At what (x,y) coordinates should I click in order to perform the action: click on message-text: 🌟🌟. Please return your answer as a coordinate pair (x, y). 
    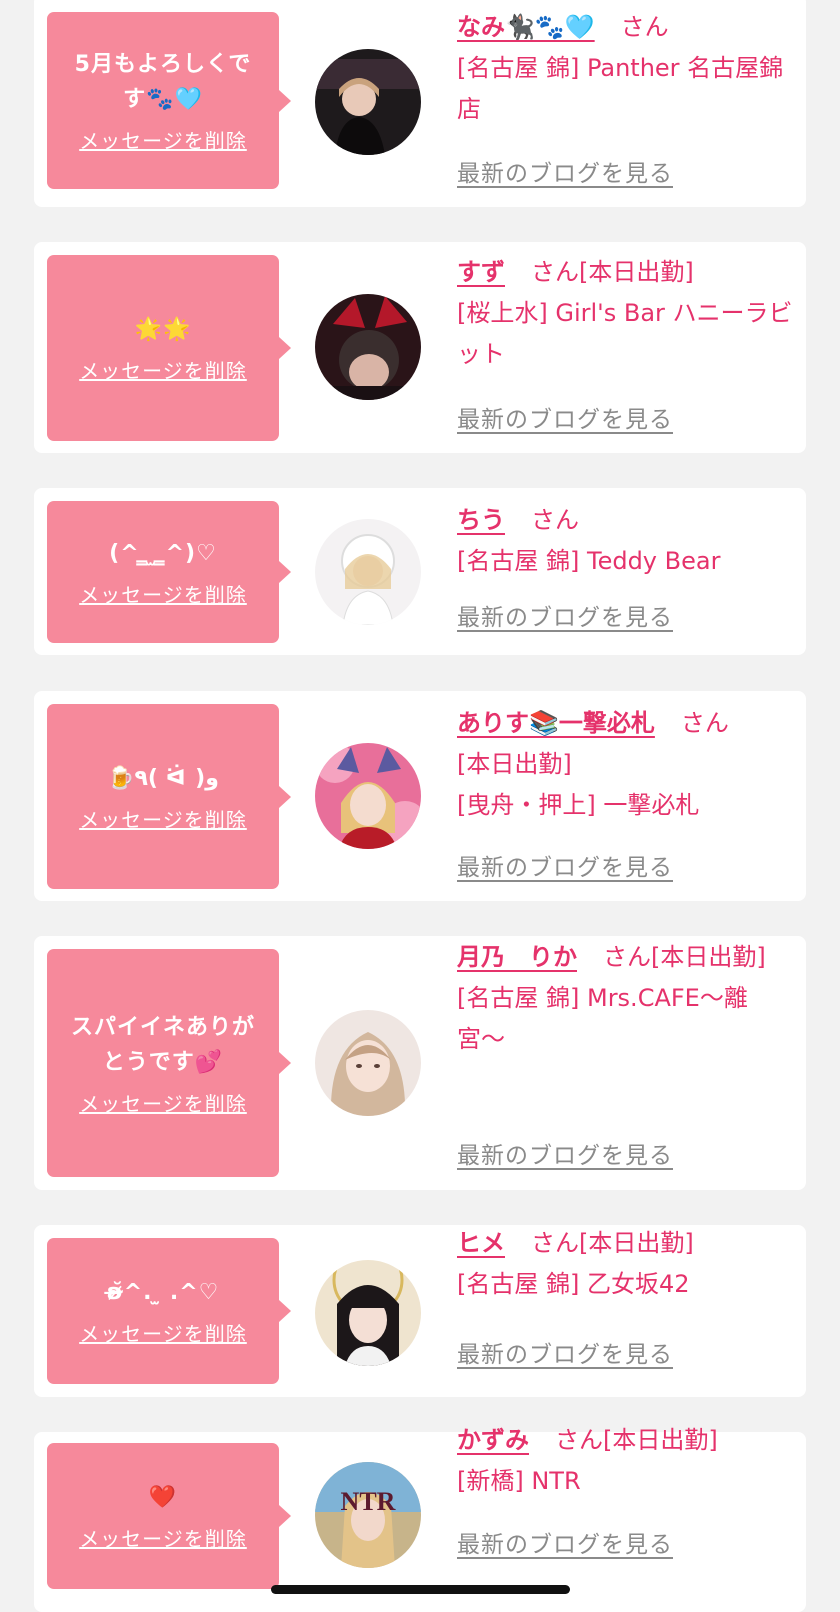
    Looking at the image, I should click on (163, 329).